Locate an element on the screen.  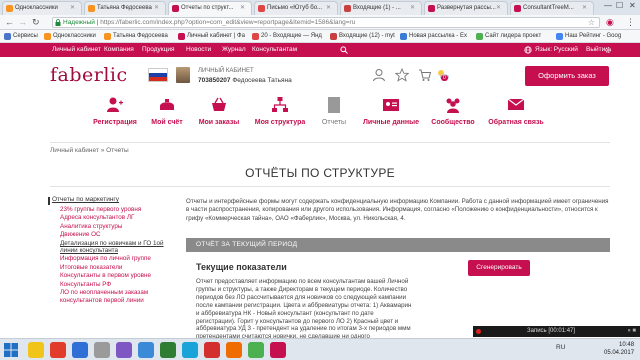
generate-button: Сгенерировать is located at coordinates (499, 268).